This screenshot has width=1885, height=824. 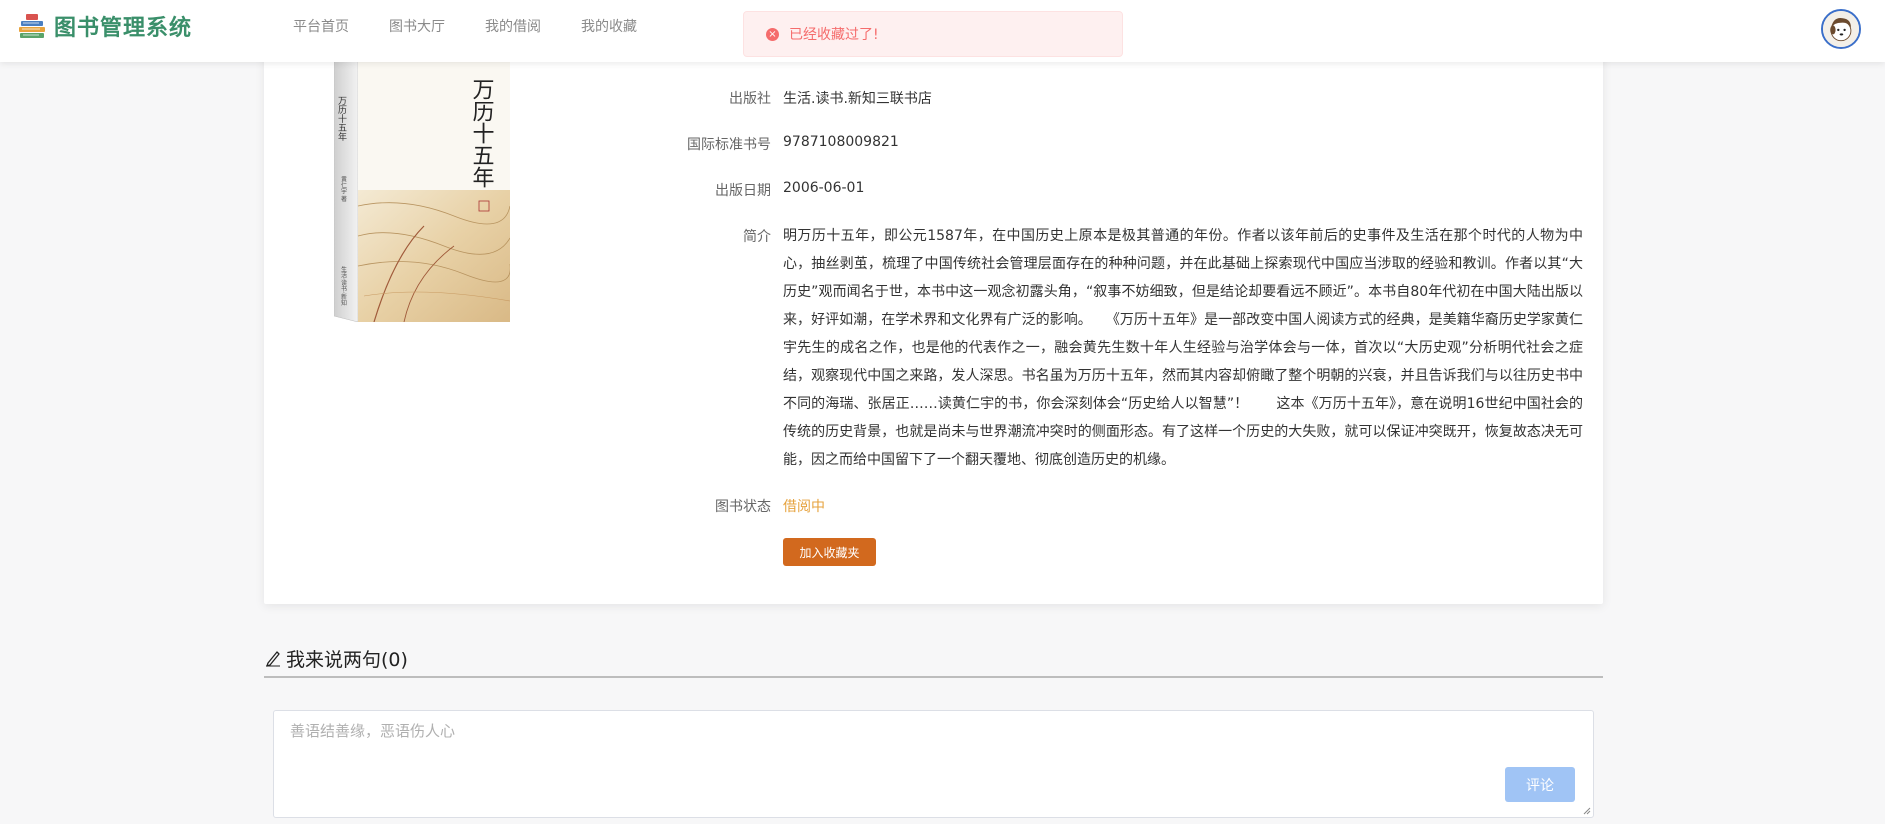 I want to click on isbn-value: 9787108009821, so click(x=841, y=142).